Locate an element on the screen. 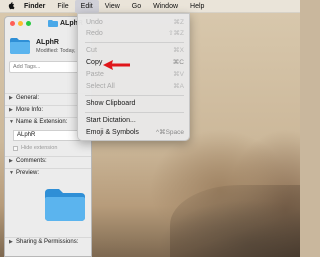 The image size is (320, 257). section-label: More Info: is located at coordinates (30, 110).